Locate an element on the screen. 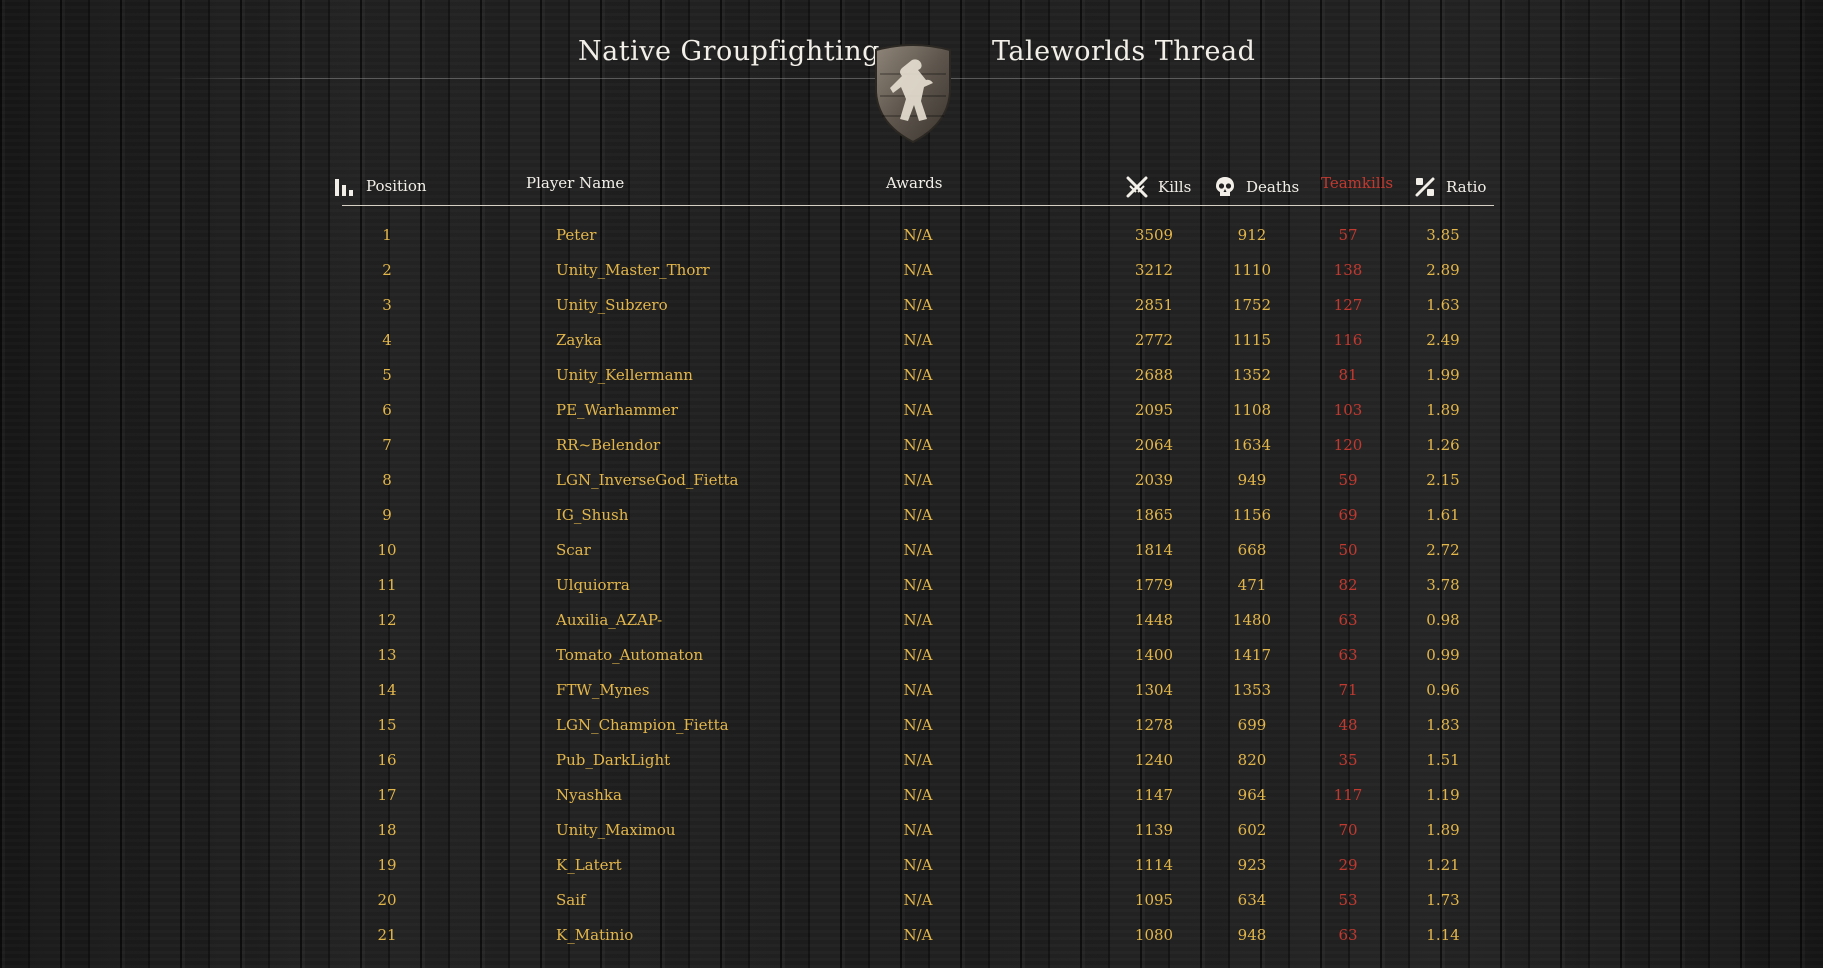 This screenshot has width=1823, height=968. table-row: 4 Zayka N/A 2772 1115 116 2.49 is located at coordinates (910, 348).